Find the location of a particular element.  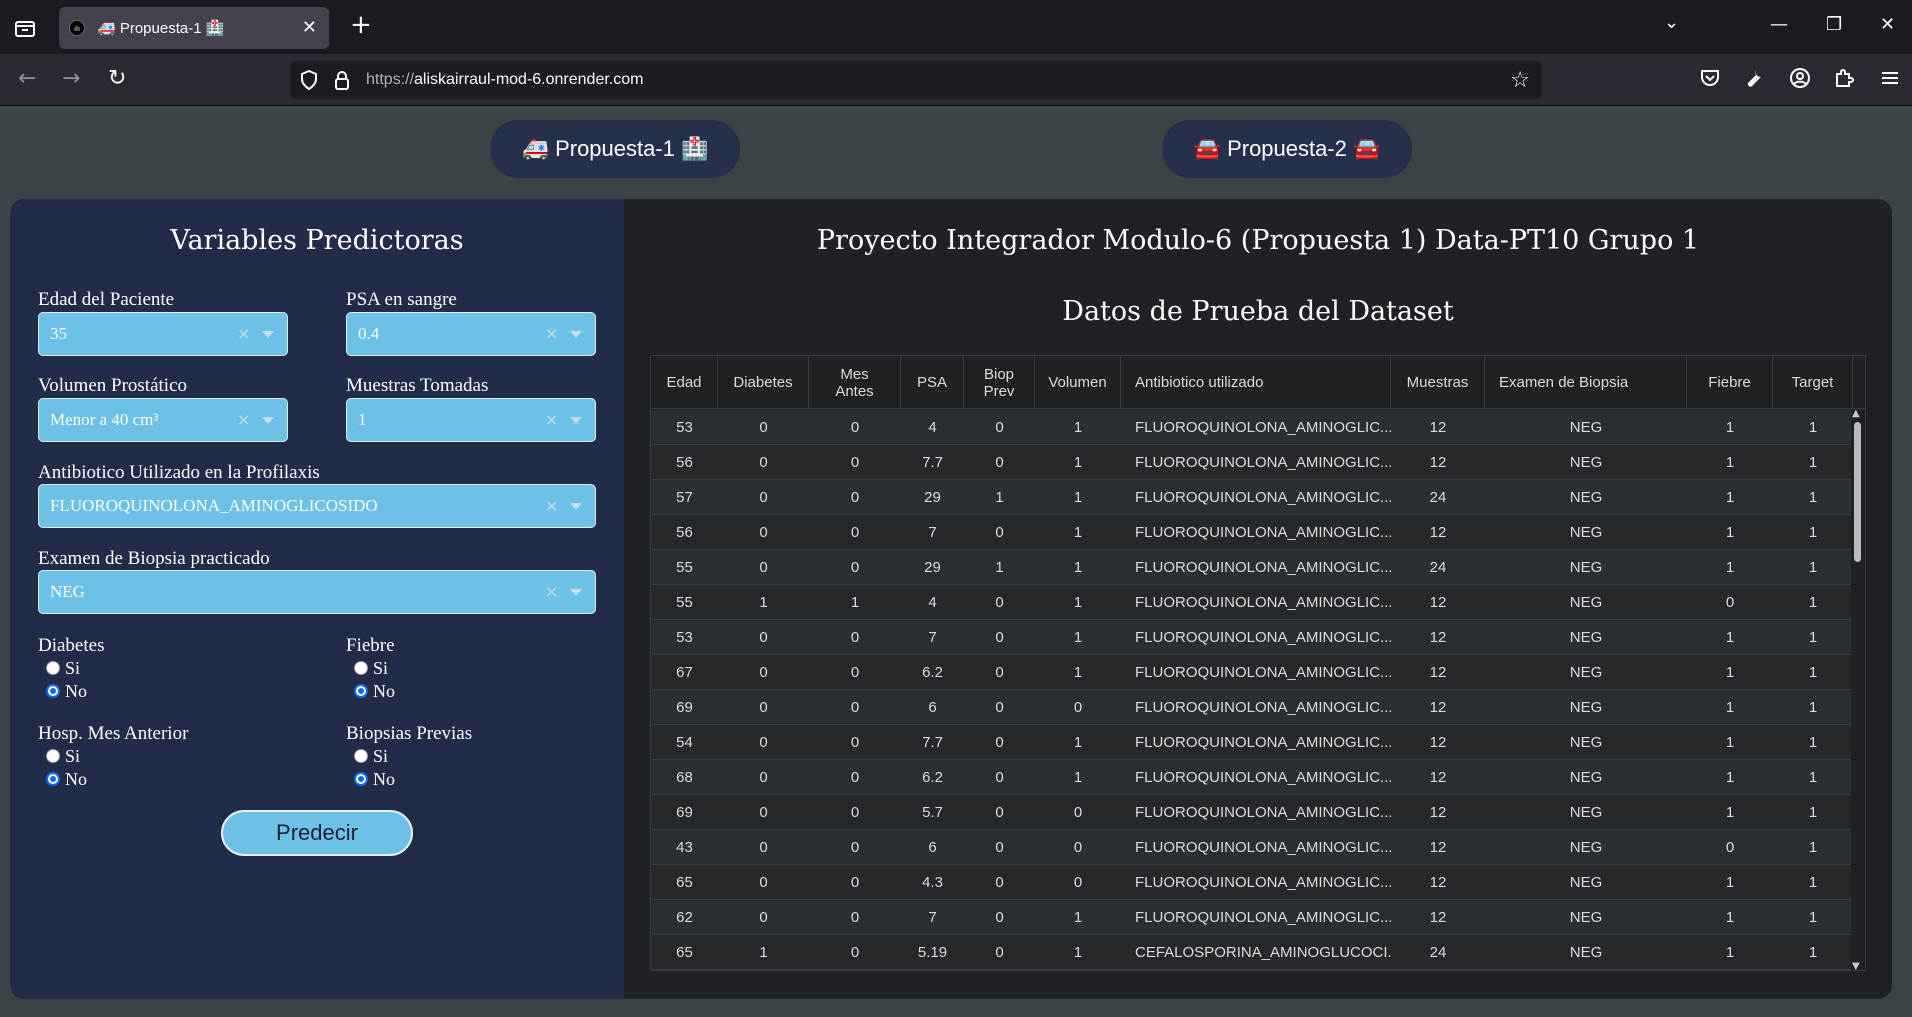

cell-edad: 56 is located at coordinates (684, 462).